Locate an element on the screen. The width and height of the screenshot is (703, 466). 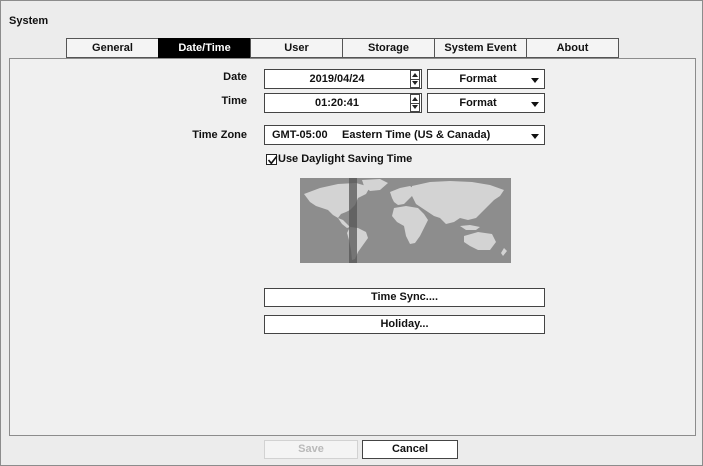
time-zone-select: GMT-05:00 Eastern Time (US & Canada) is located at coordinates (404, 135).